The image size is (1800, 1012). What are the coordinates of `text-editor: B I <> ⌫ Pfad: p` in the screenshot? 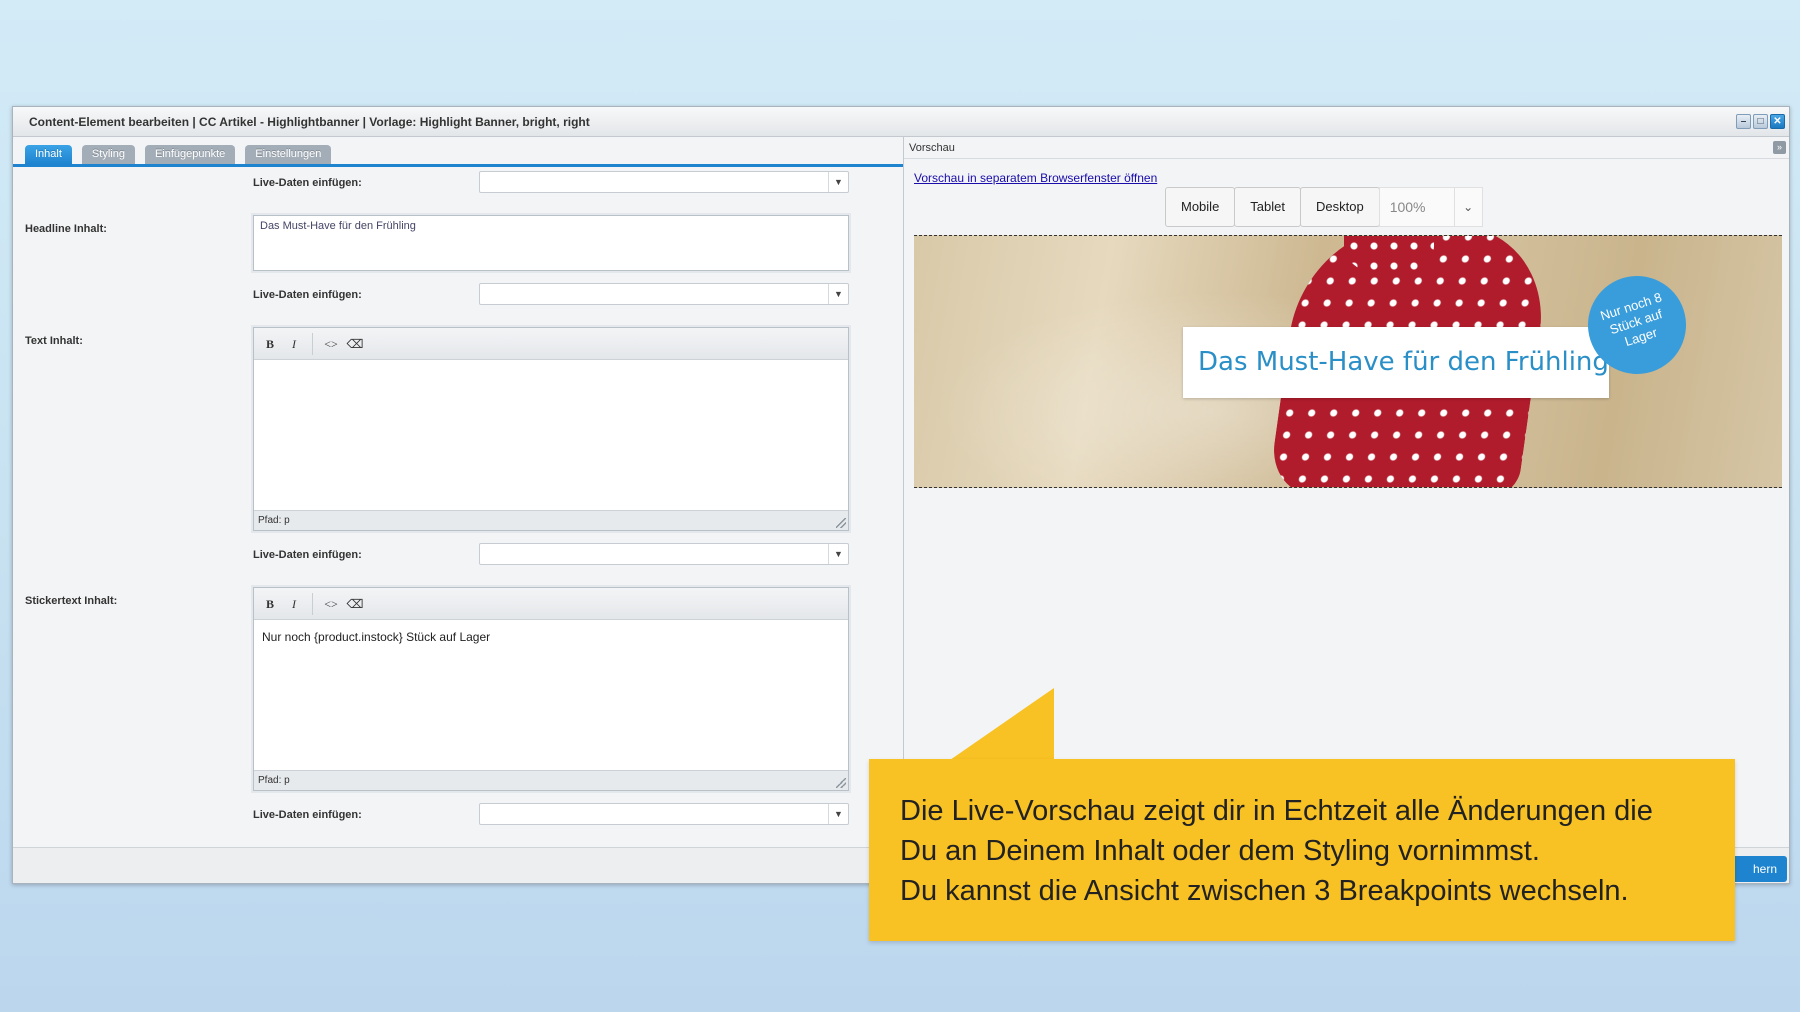 It's located at (551, 429).